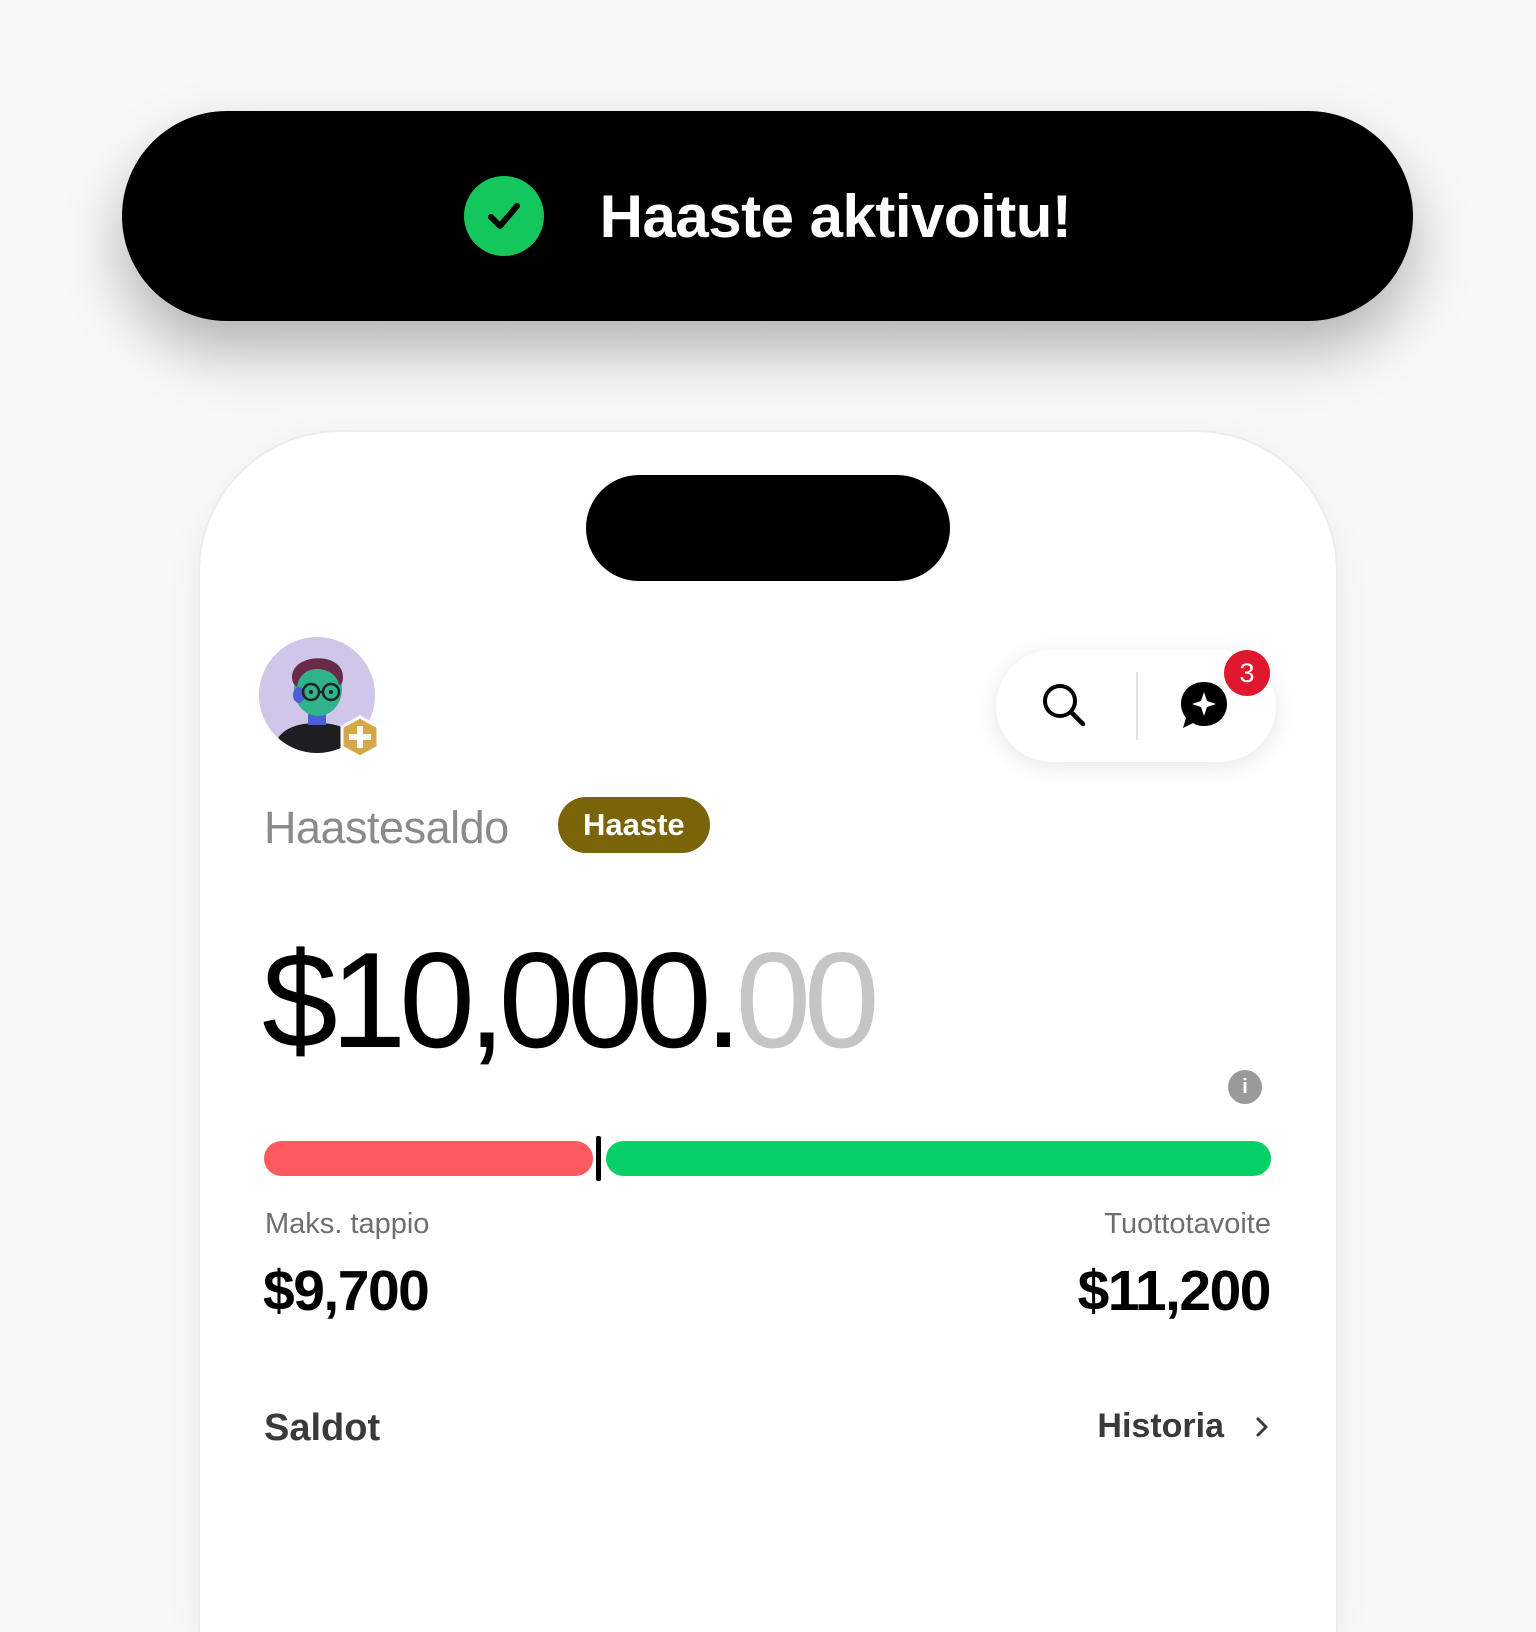 The image size is (1536, 1632). I want to click on balance-label: Haastesaldo, so click(386, 827).